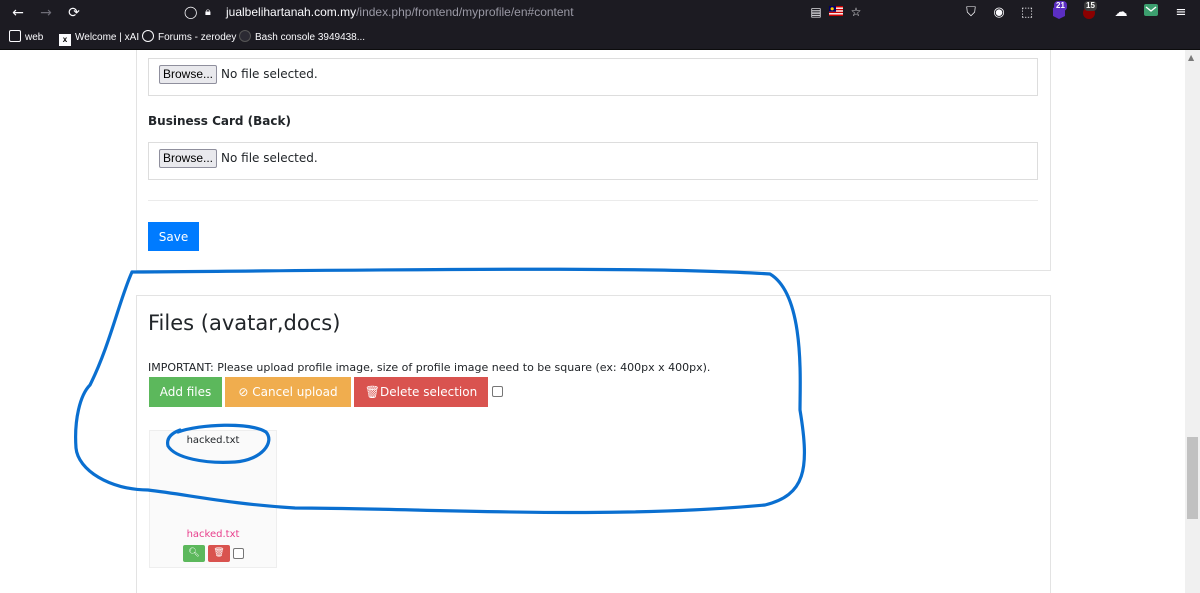  I want to click on bookmark-forums: Forums - zerodey, so click(189, 38).